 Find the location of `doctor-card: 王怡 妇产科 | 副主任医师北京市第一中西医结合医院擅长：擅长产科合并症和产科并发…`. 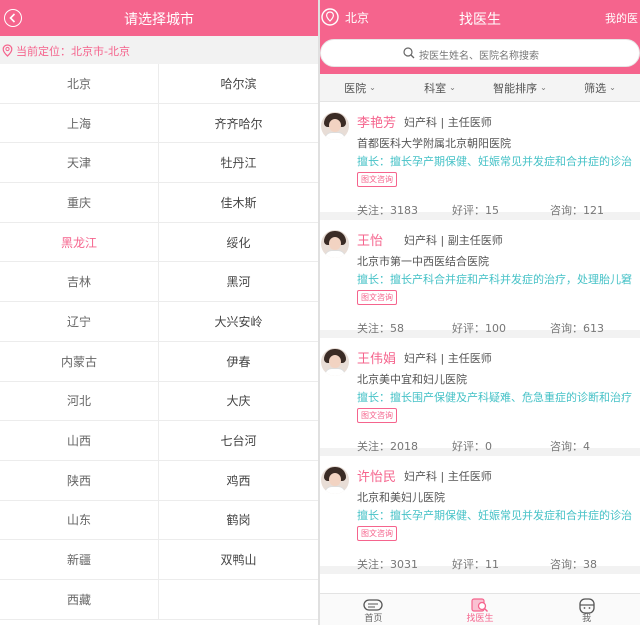

doctor-card: 王怡 妇产科 | 副主任医师北京市第一中西医结合医院擅长：擅长产科合并症和产科并发… is located at coordinates (480, 279).